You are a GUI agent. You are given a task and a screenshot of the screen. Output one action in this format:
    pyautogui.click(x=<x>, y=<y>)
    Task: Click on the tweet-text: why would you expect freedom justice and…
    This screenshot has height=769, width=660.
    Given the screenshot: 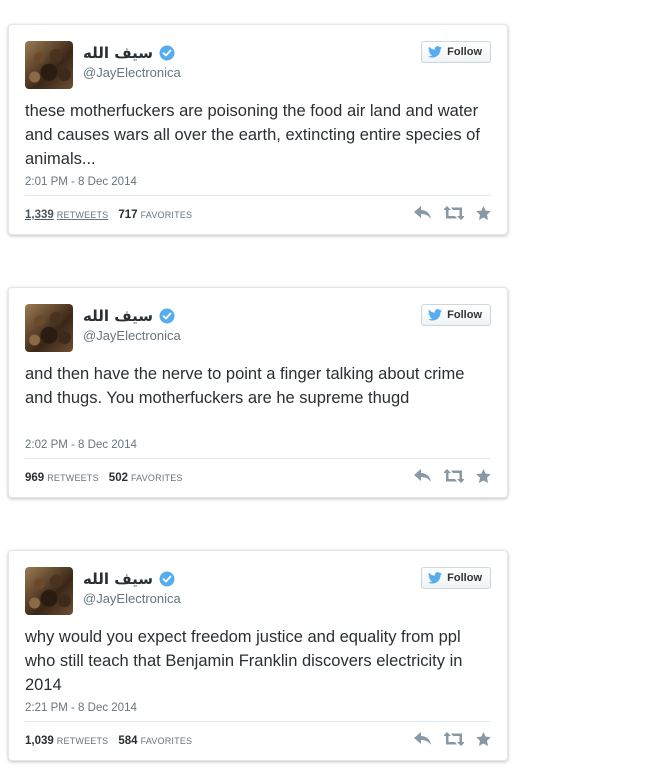 What is the action you would take?
    pyautogui.click(x=244, y=661)
    